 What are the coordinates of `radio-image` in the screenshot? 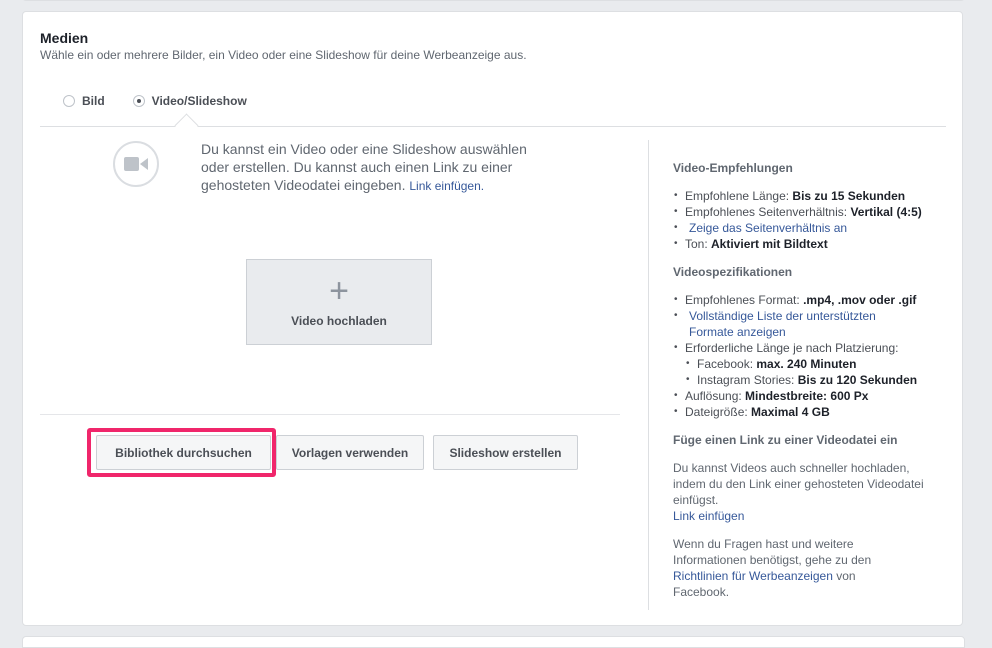 It's located at (69, 101).